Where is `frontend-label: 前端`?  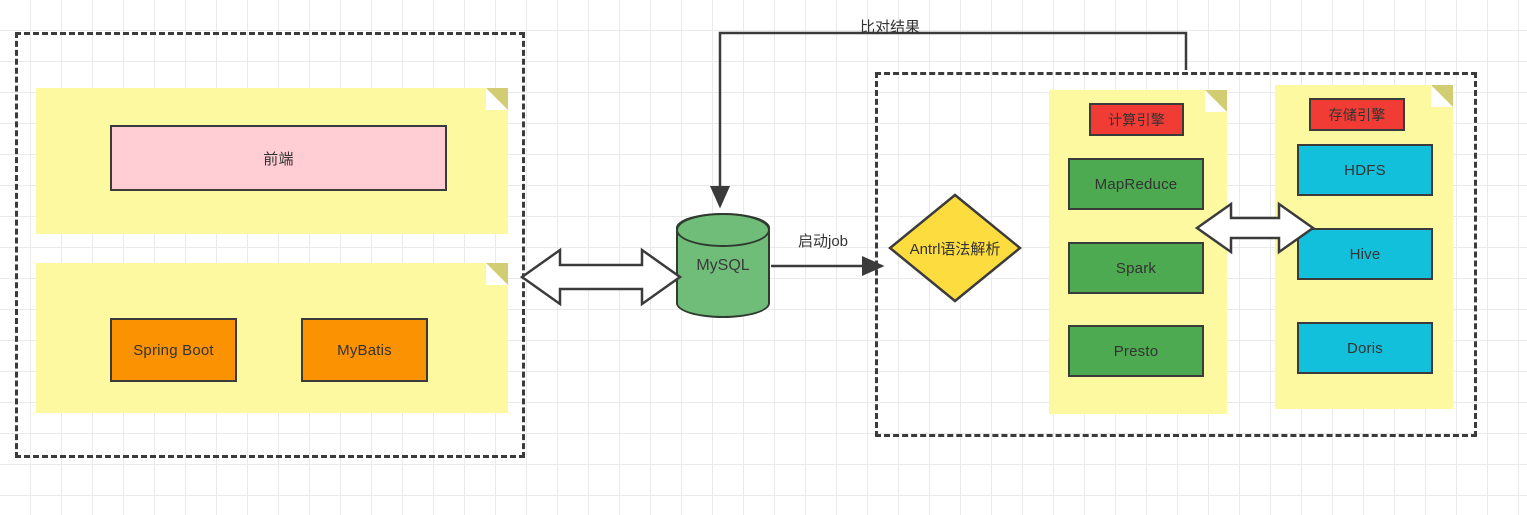
frontend-label: 前端 is located at coordinates (278, 159).